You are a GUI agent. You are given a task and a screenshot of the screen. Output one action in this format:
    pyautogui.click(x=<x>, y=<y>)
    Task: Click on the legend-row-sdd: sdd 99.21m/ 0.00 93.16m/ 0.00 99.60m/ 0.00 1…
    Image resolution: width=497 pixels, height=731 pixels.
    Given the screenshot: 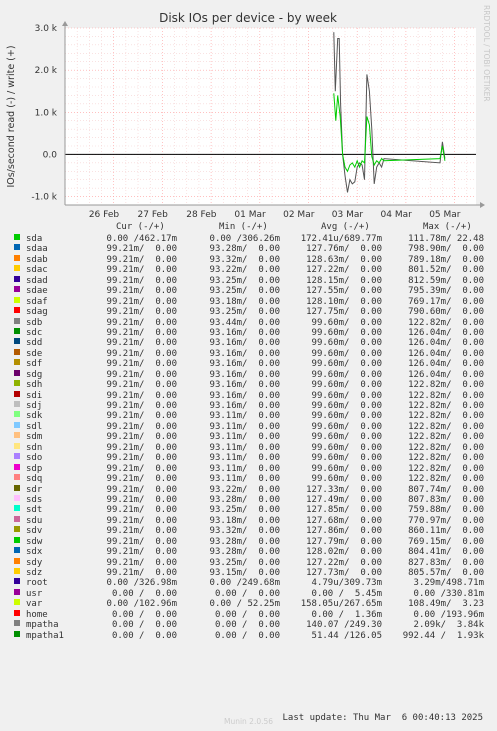 What is the action you would take?
    pyautogui.click(x=248, y=343)
    